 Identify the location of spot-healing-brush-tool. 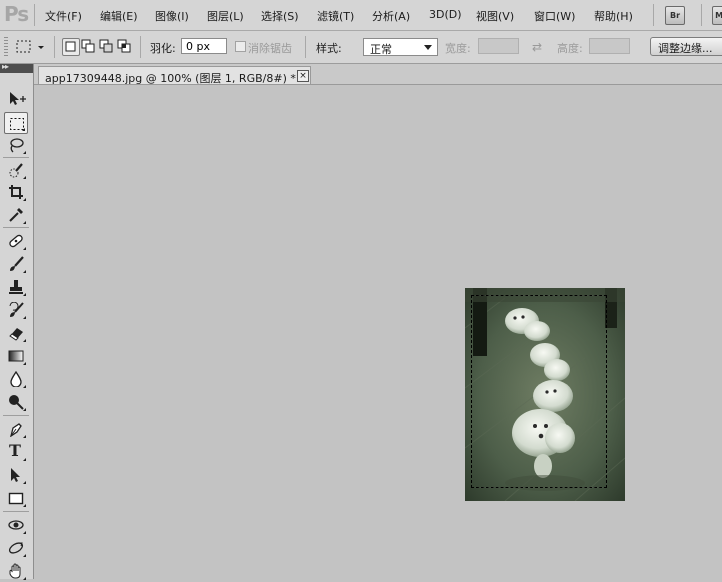
(16, 241).